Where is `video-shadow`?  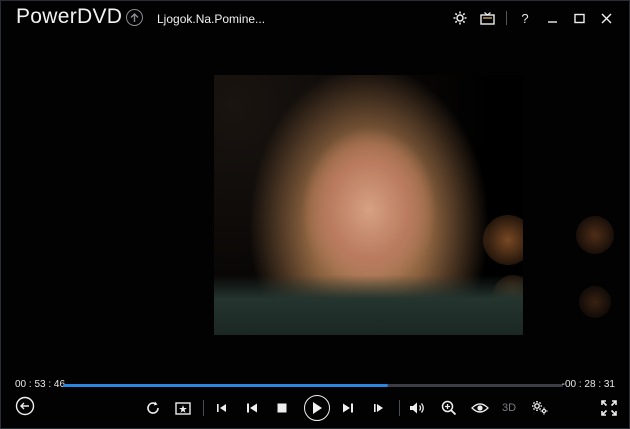
video-shadow is located at coordinates (368, 305).